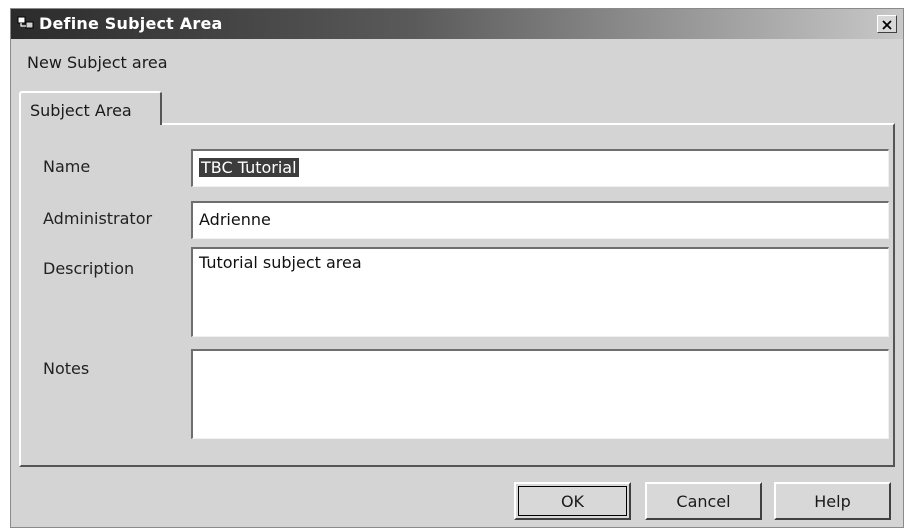 The width and height of the screenshot is (914, 531). What do you see at coordinates (235, 219) in the screenshot?
I see `administrator-value: Adrienne` at bounding box center [235, 219].